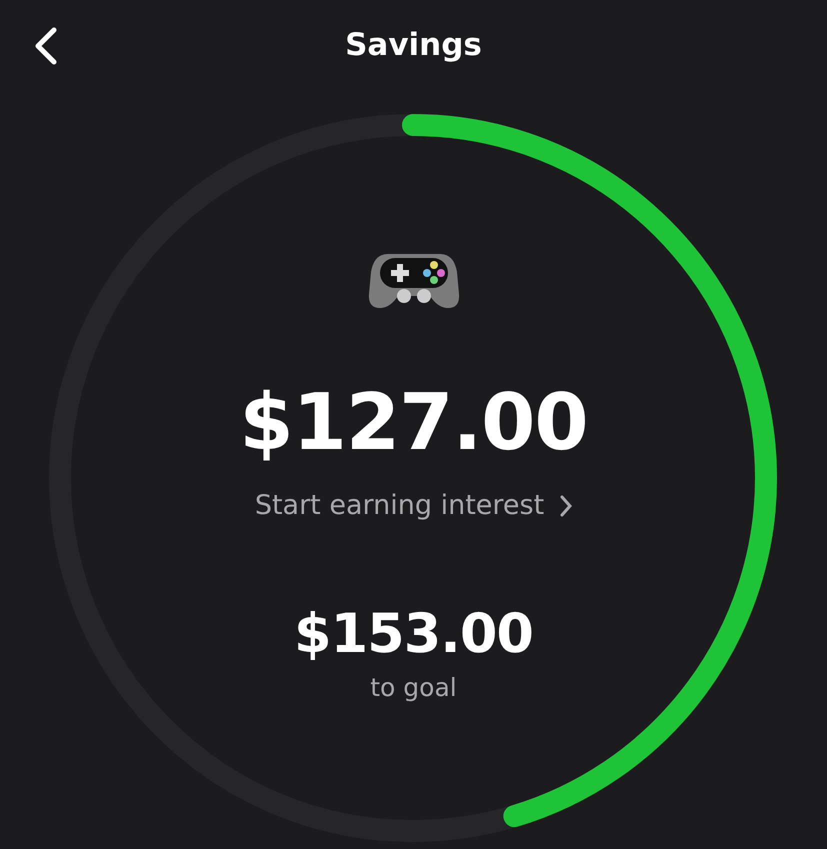 The width and height of the screenshot is (827, 849). What do you see at coordinates (413, 45) in the screenshot?
I see `screen-title: Savings` at bounding box center [413, 45].